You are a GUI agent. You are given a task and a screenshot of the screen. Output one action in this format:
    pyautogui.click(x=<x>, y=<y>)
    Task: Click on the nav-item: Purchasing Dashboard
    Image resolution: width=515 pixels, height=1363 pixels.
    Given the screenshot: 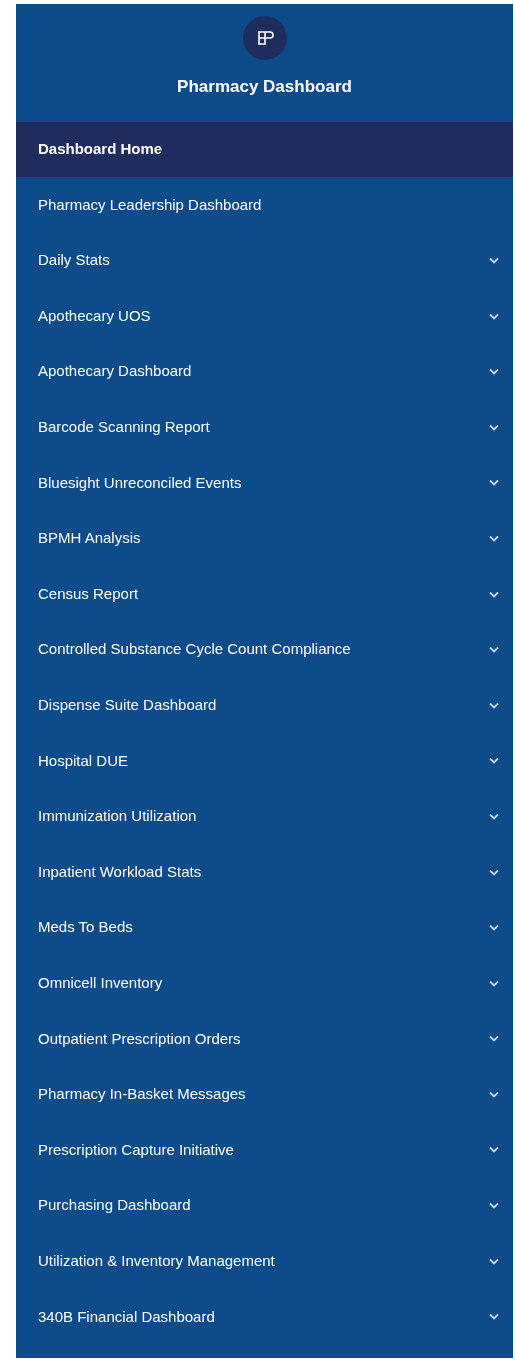 What is the action you would take?
    pyautogui.click(x=264, y=1205)
    